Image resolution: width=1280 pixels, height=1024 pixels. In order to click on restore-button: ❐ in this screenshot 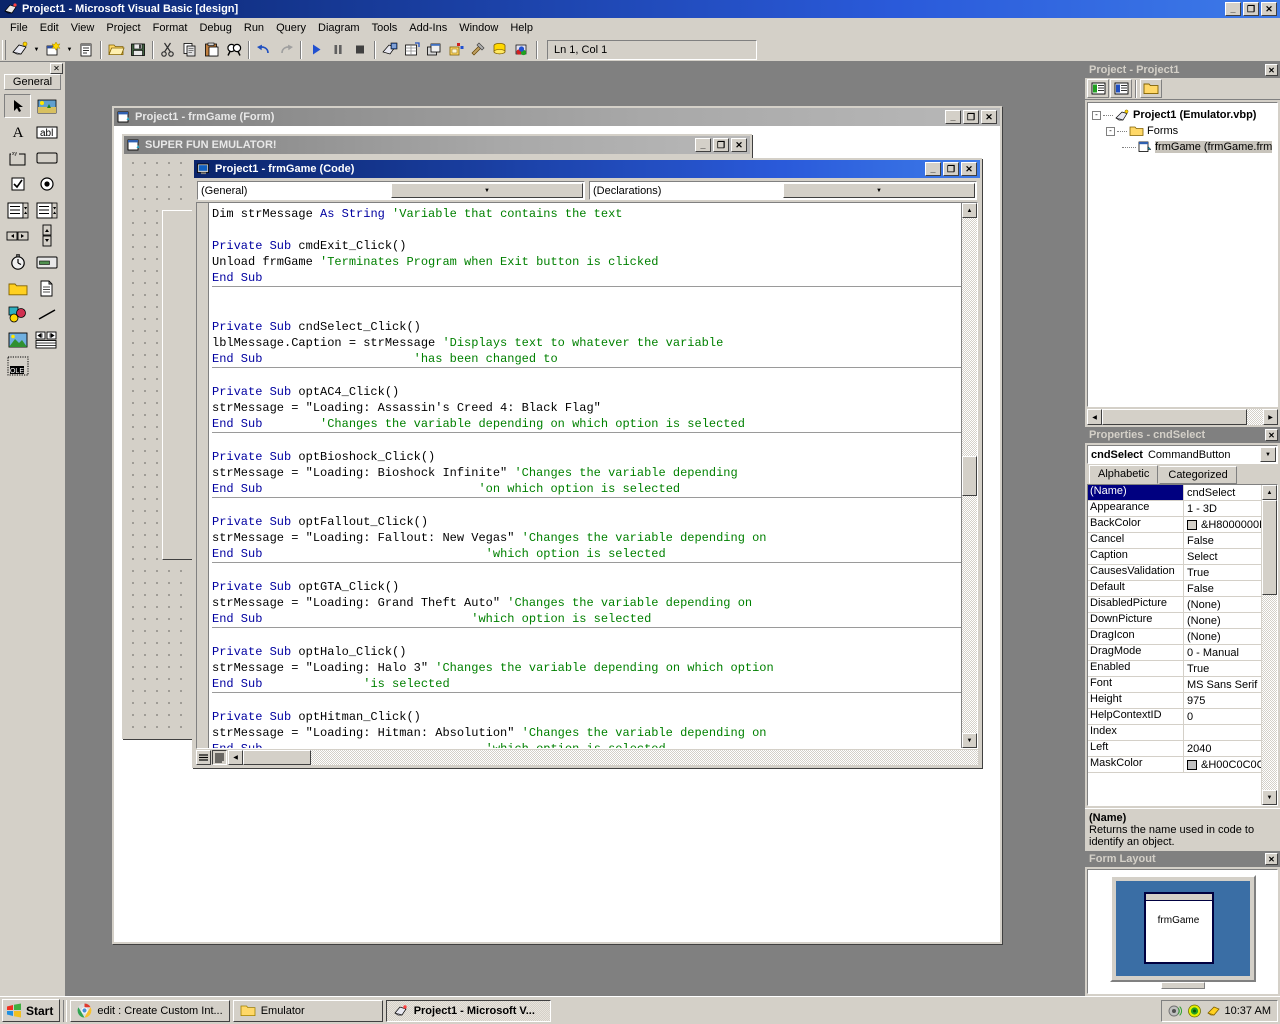, I will do `click(1251, 9)`.